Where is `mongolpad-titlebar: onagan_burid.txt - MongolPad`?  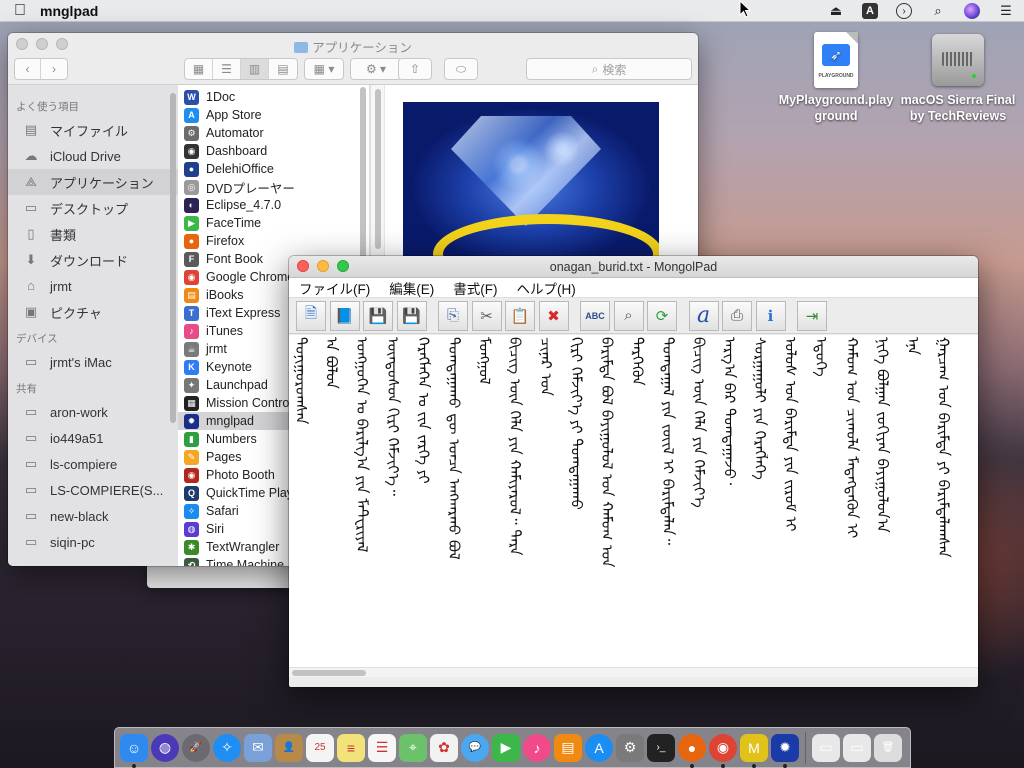 mongolpad-titlebar: onagan_burid.txt - MongolPad is located at coordinates (633, 267).